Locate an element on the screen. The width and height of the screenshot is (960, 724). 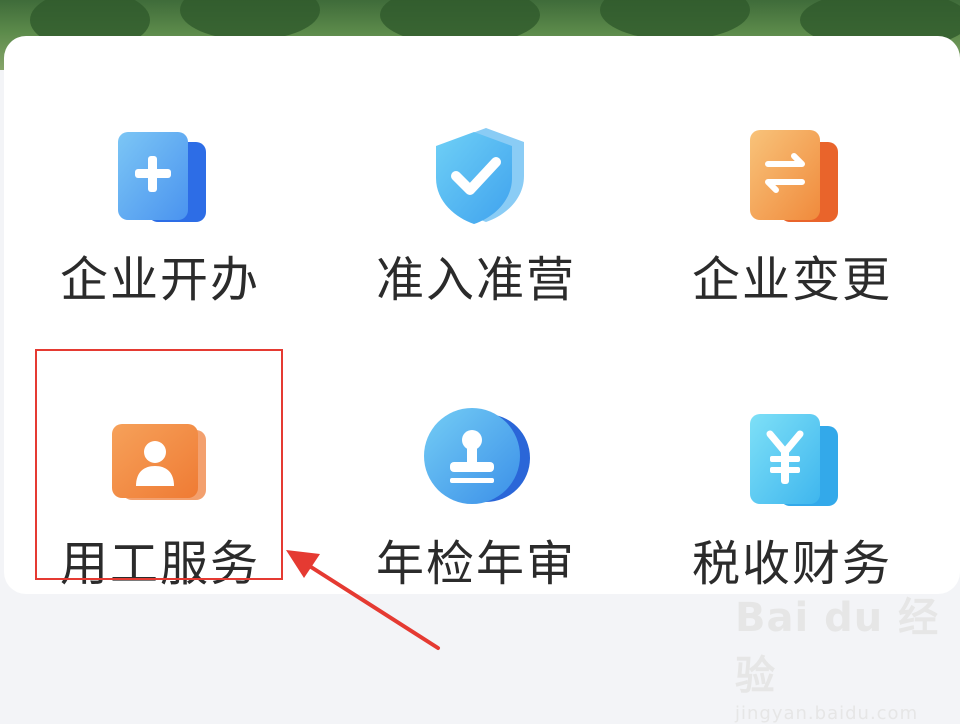
pointer-arrow is located at coordinates (363, 600).